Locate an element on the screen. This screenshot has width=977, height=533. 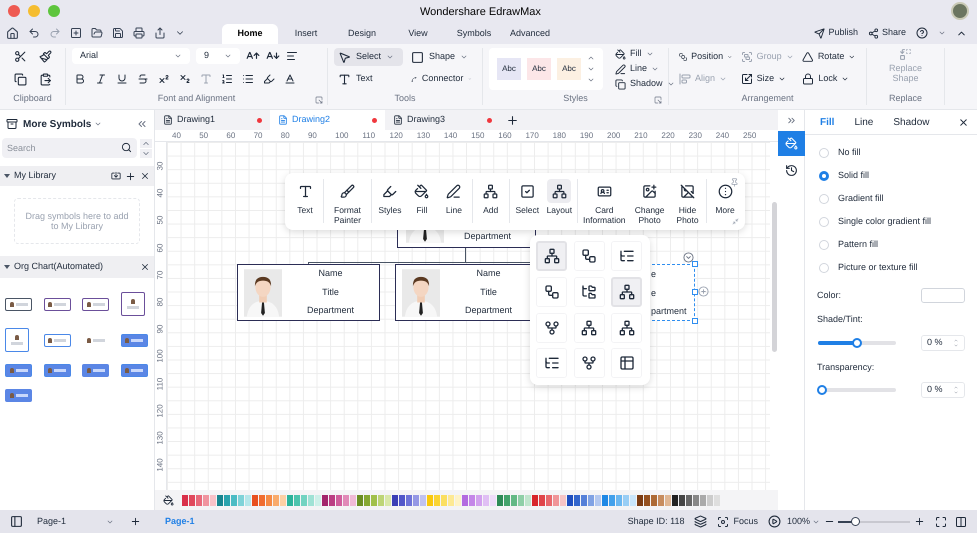
document-tab: Drawing1 is located at coordinates (212, 120).